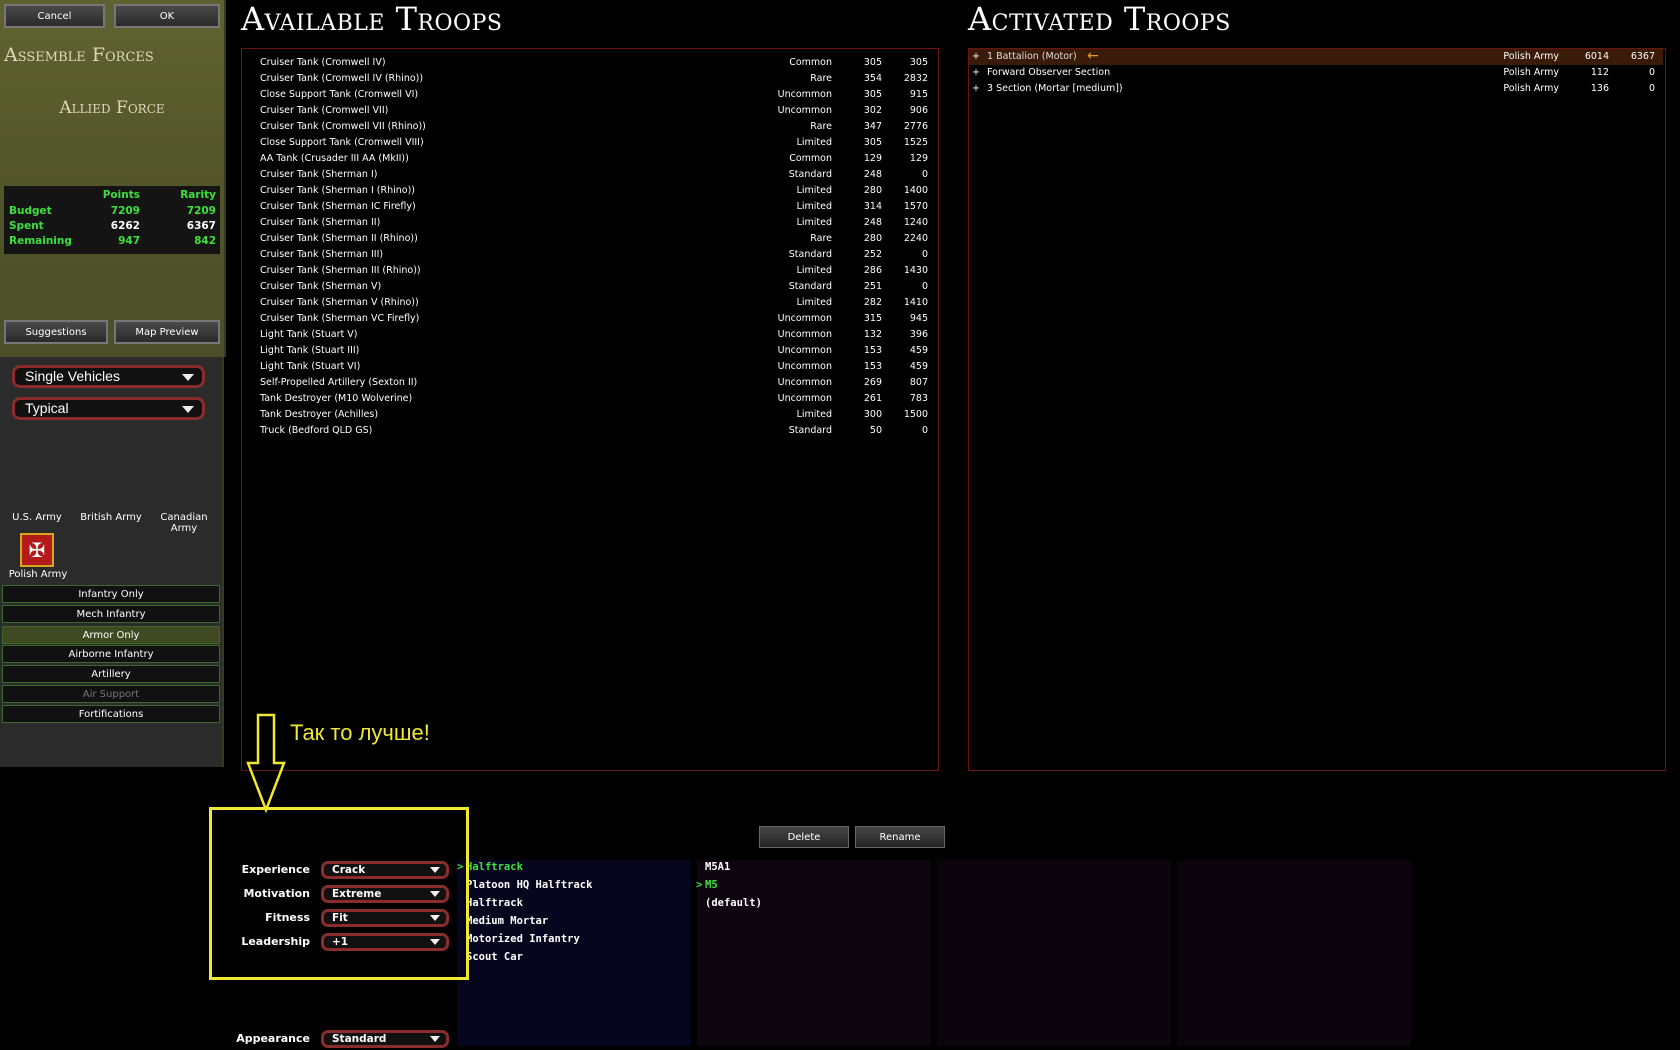 Image resolution: width=1680 pixels, height=1050 pixels. What do you see at coordinates (111, 517) in the screenshot?
I see `nation-british: British Army` at bounding box center [111, 517].